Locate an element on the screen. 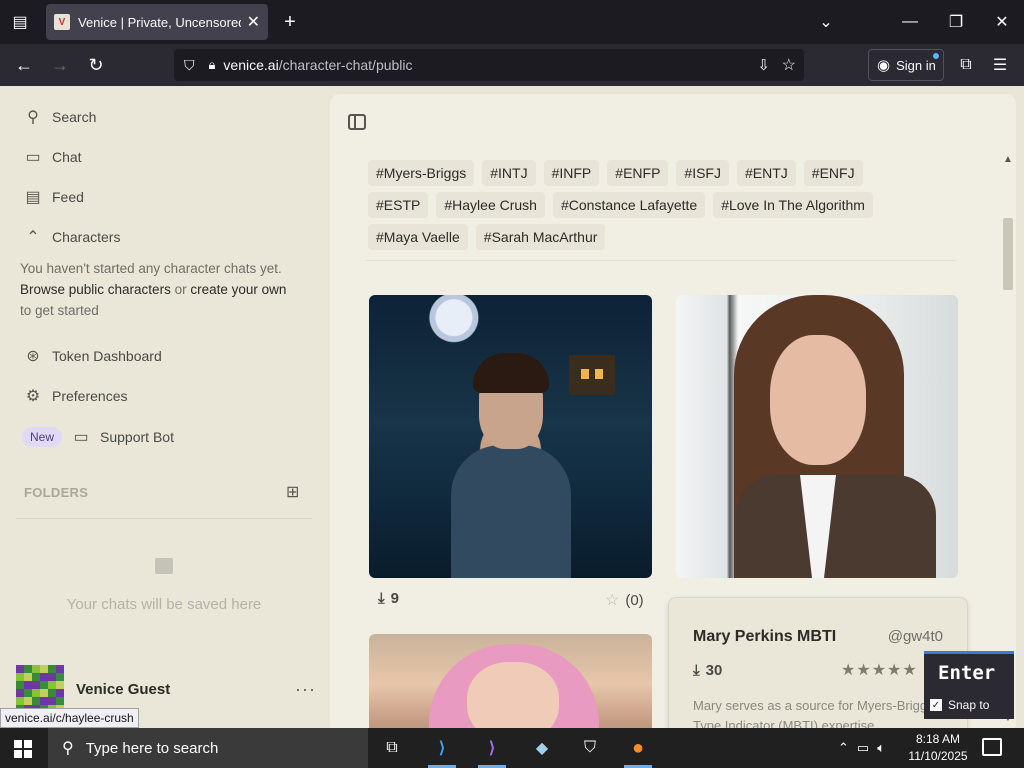  sidebar-divider is located at coordinates (164, 518).